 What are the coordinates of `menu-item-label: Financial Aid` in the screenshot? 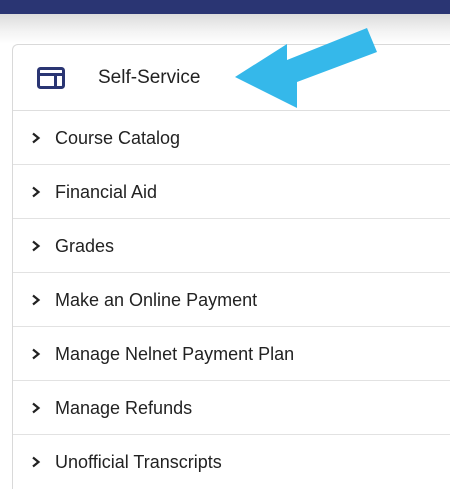 It's located at (106, 191).